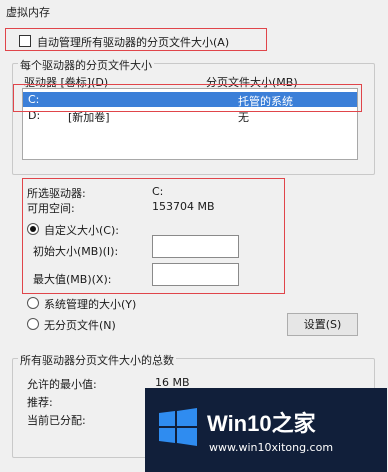  What do you see at coordinates (187, 98) in the screenshot?
I see `drive-list-highlight` at bounding box center [187, 98].